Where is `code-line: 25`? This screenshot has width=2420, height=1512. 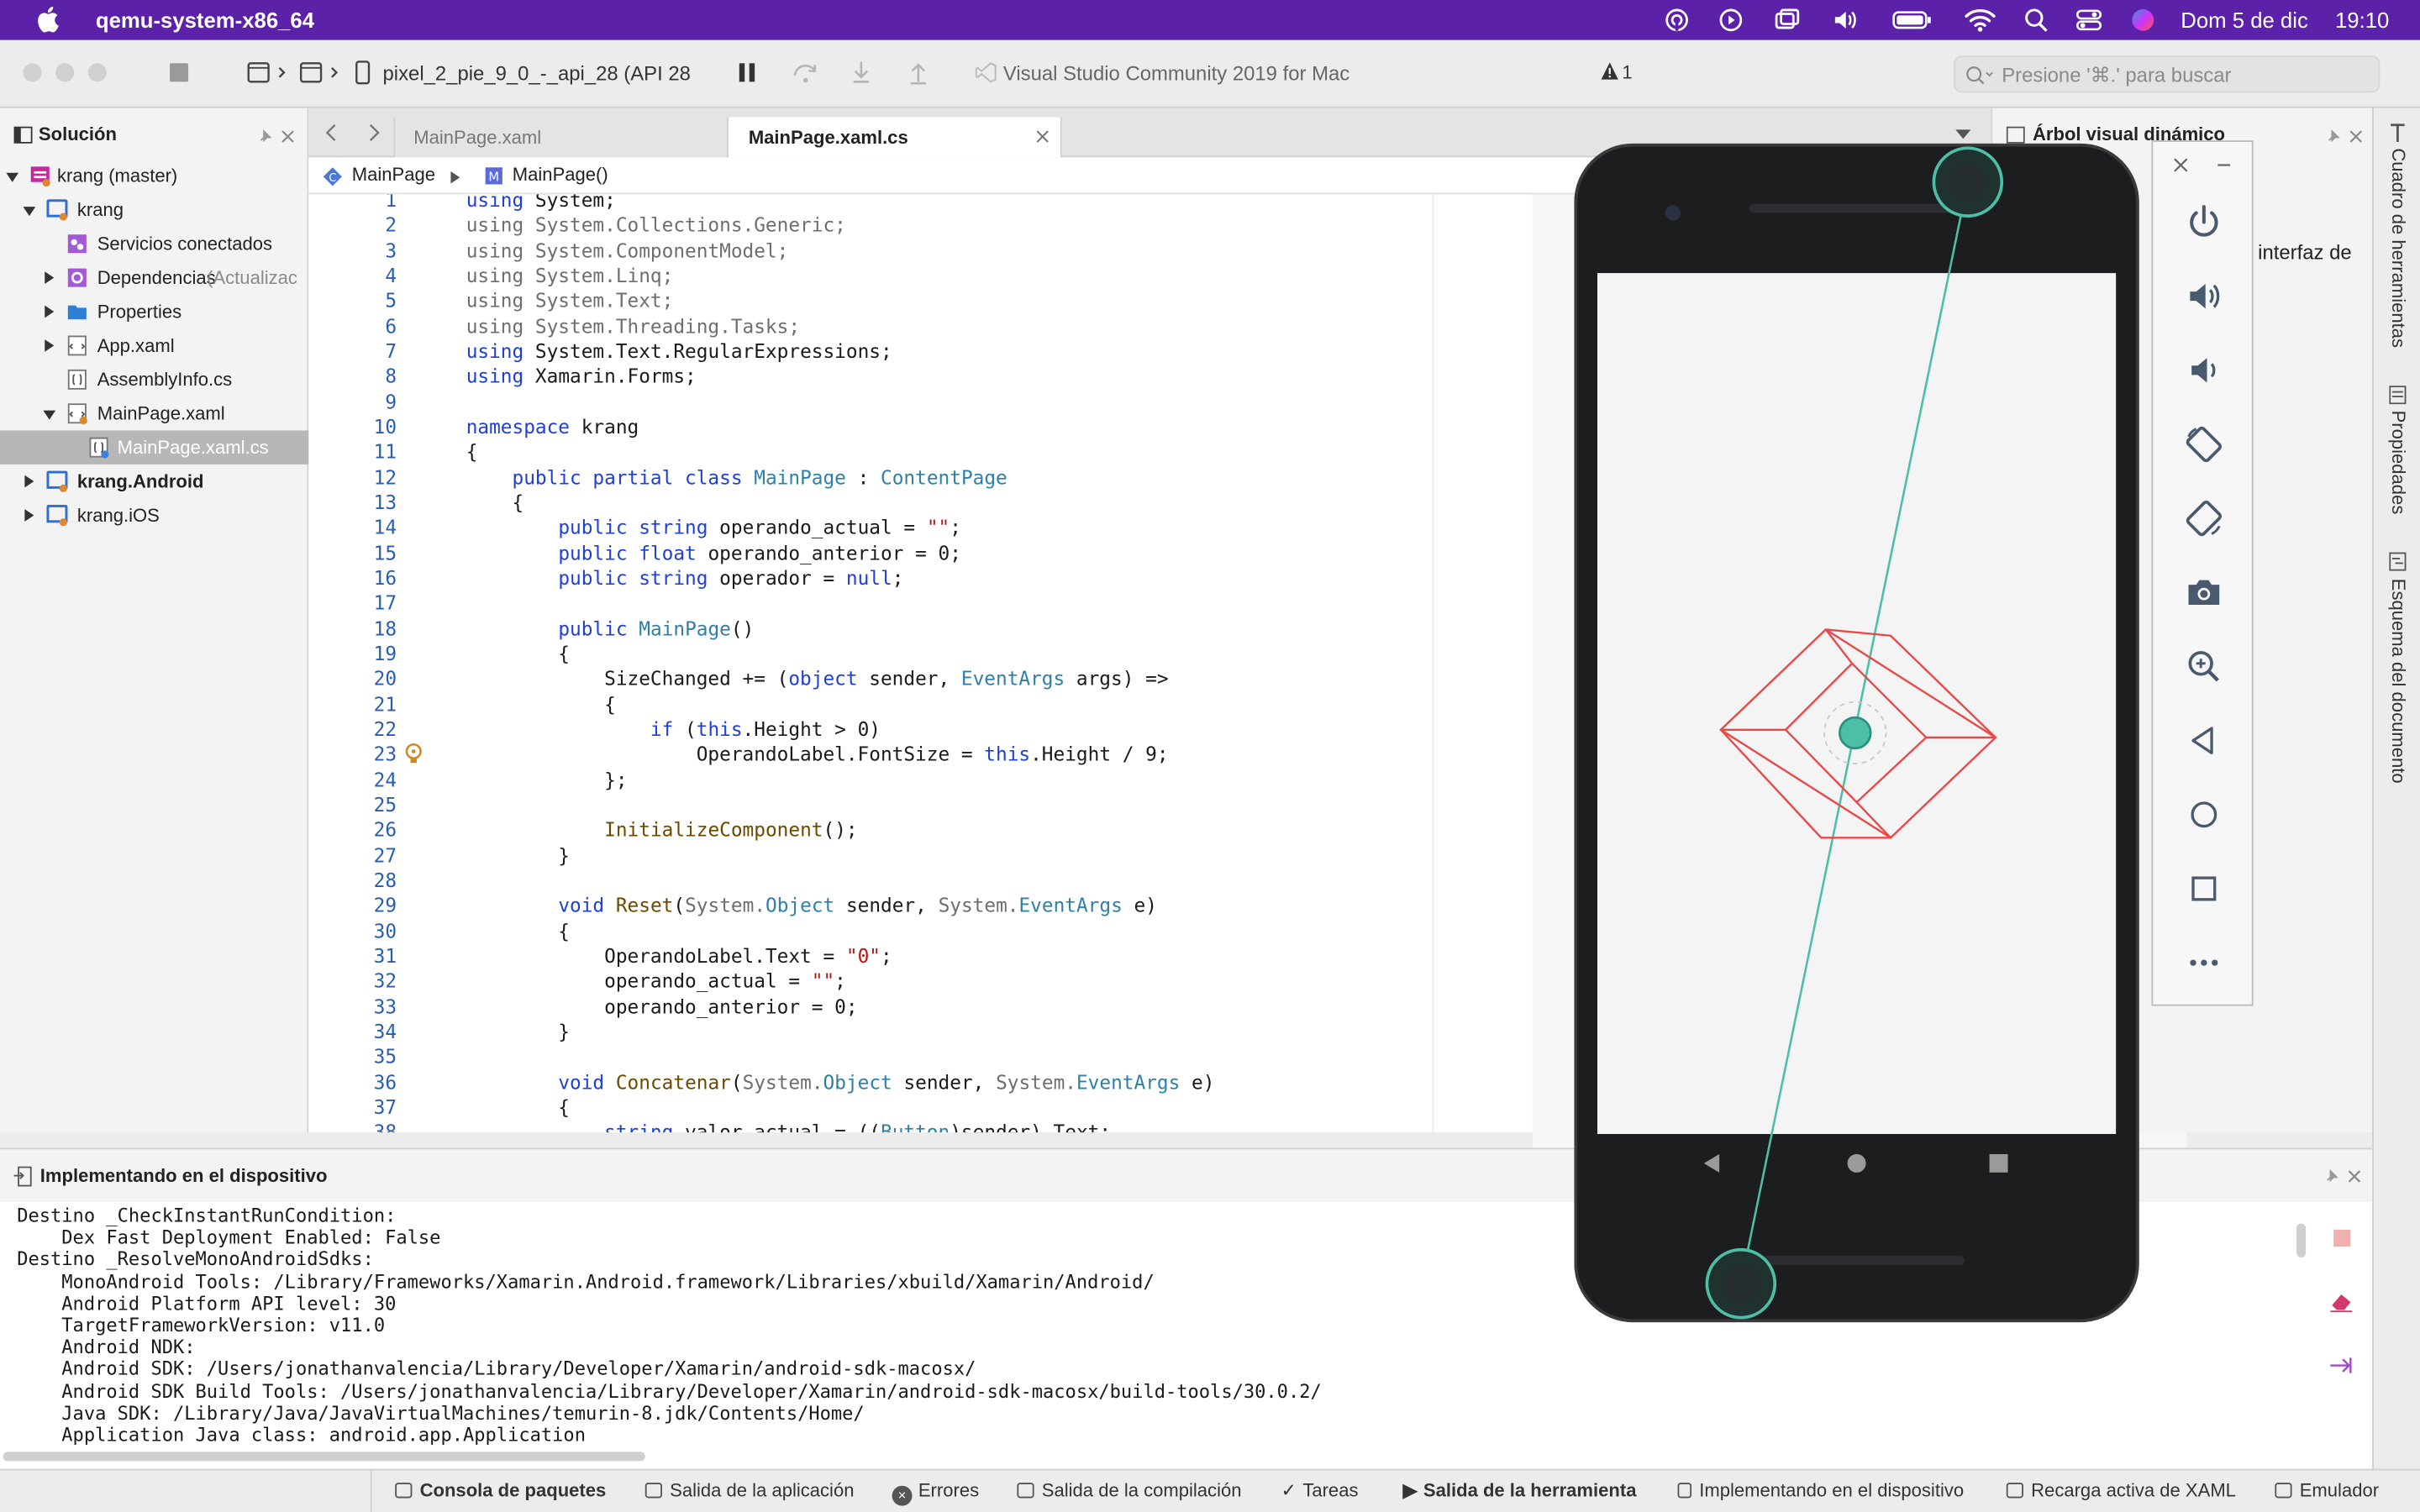 code-line: 25 is located at coordinates (921, 805).